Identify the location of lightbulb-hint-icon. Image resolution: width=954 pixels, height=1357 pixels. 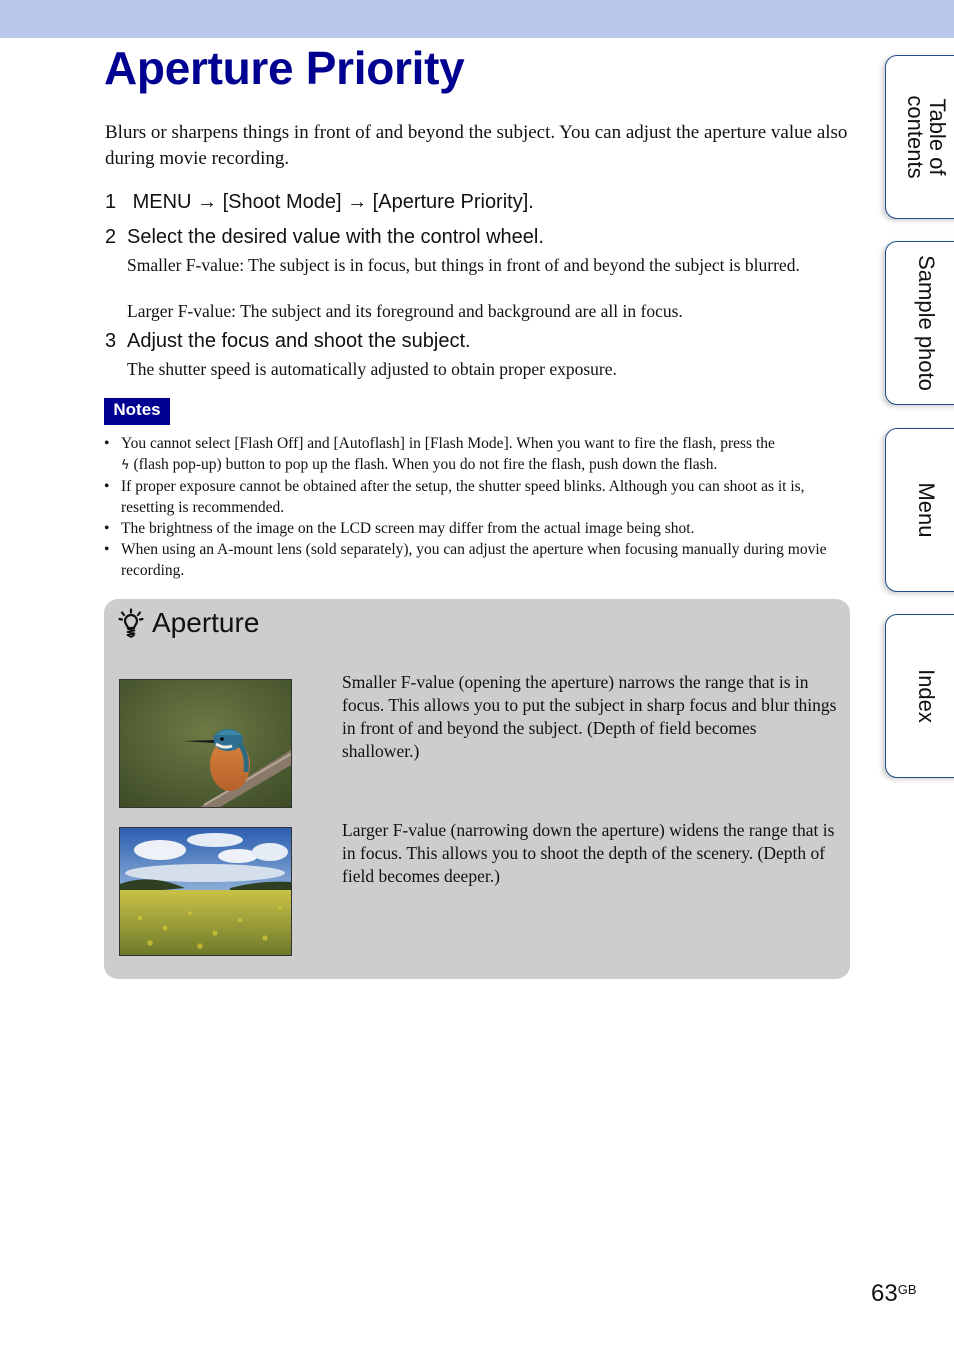
(131, 623).